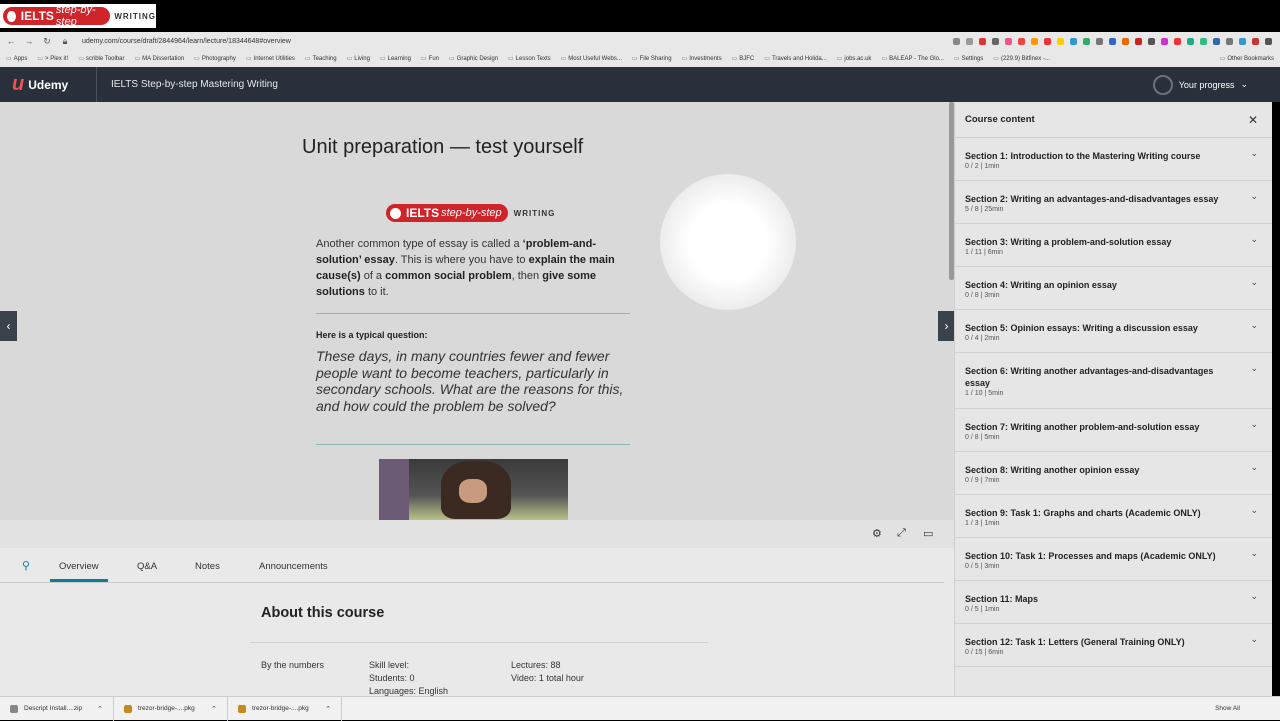  Describe the element at coordinates (207, 566) in the screenshot. I see `tab-notes: Notes` at that location.